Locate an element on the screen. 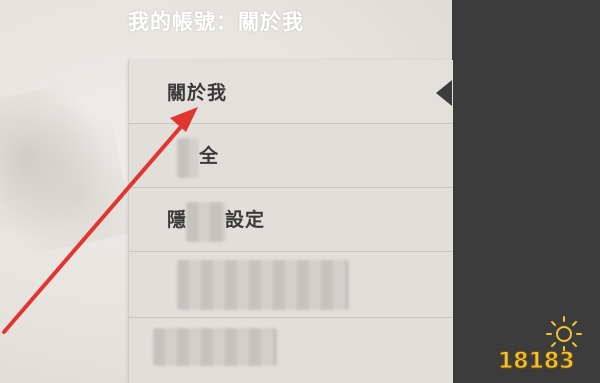  menu-item-2: 全 is located at coordinates (291, 156).